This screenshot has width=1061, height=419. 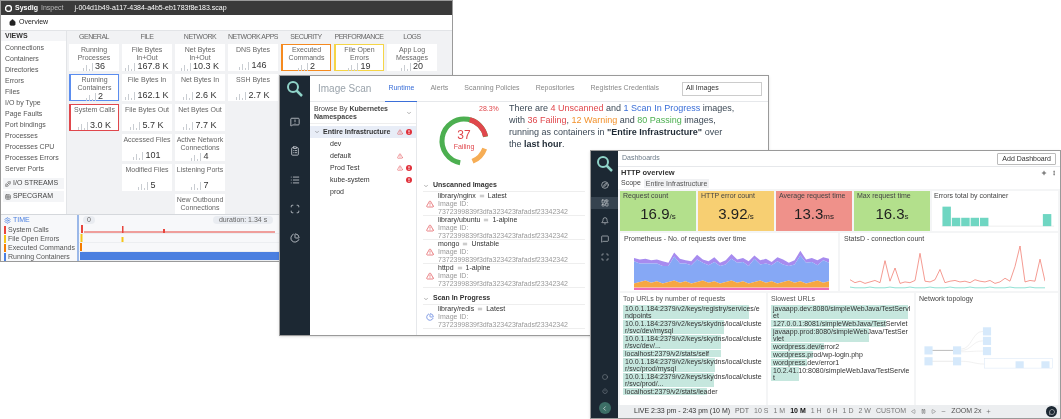 I want to click on status-icon, so click(x=604, y=377).